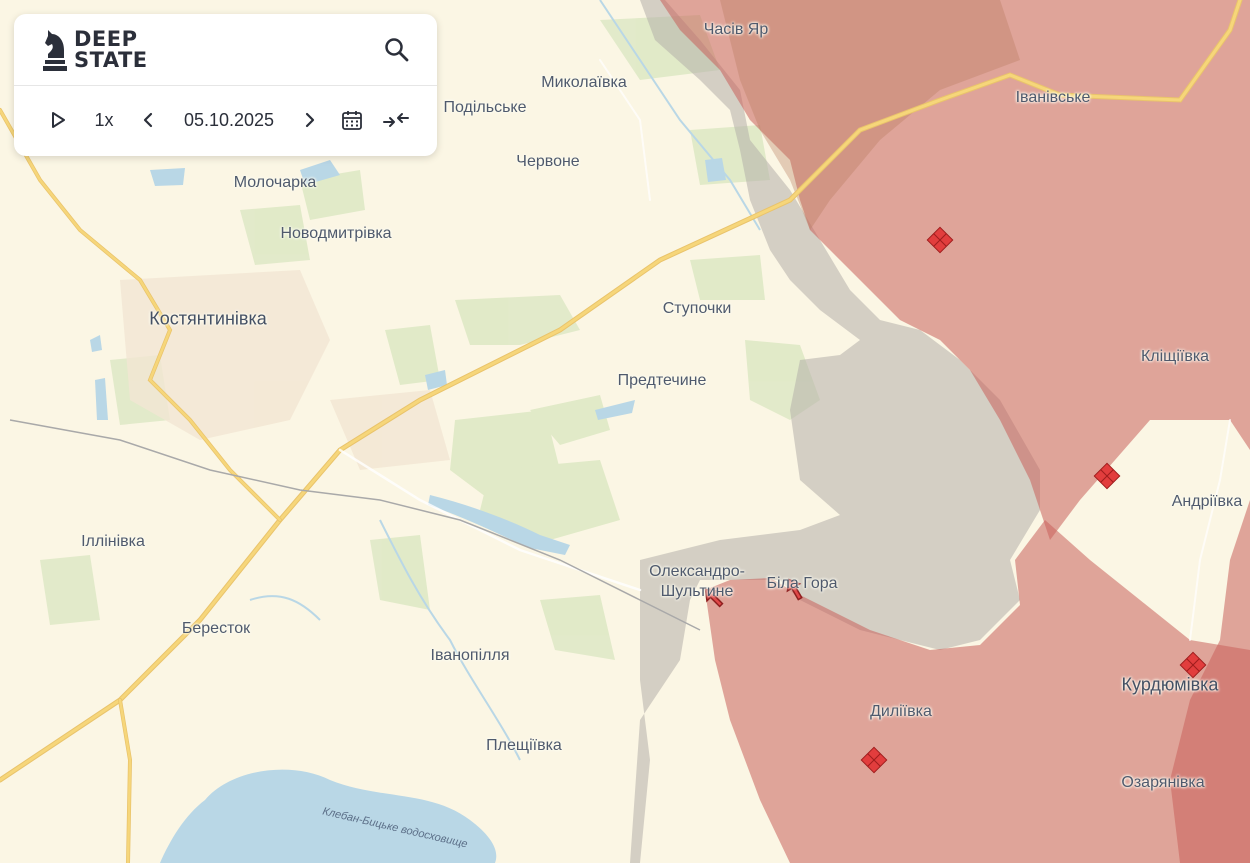 This screenshot has height=863, width=1250. Describe the element at coordinates (1163, 782) in the screenshot. I see `place-label: Озарянівка` at that location.